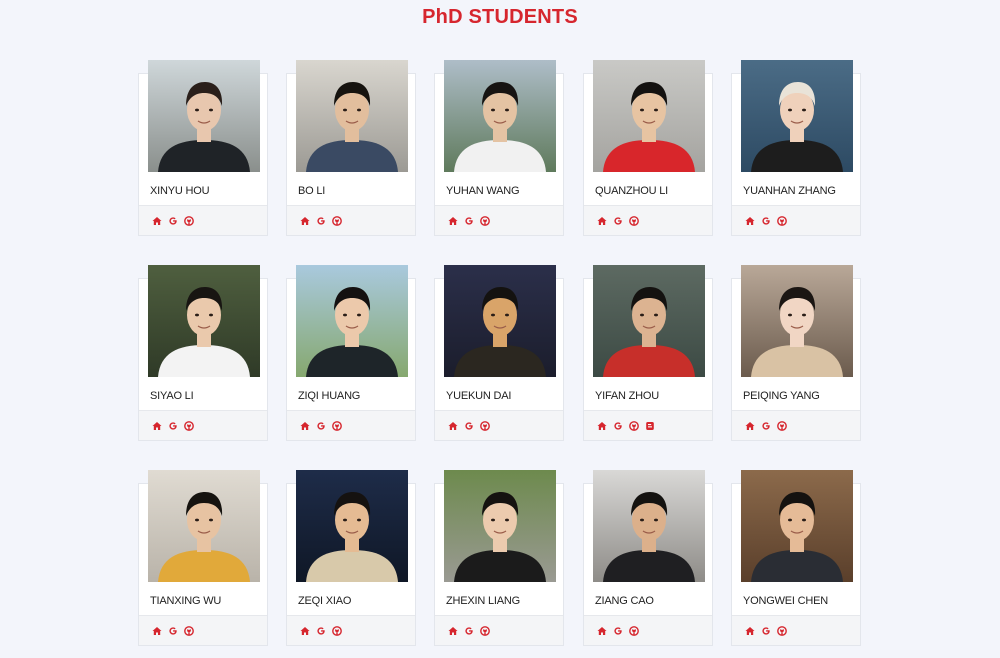 The image size is (1000, 658). Describe the element at coordinates (325, 601) in the screenshot. I see `student-name: ZEQI XIAO` at that location.